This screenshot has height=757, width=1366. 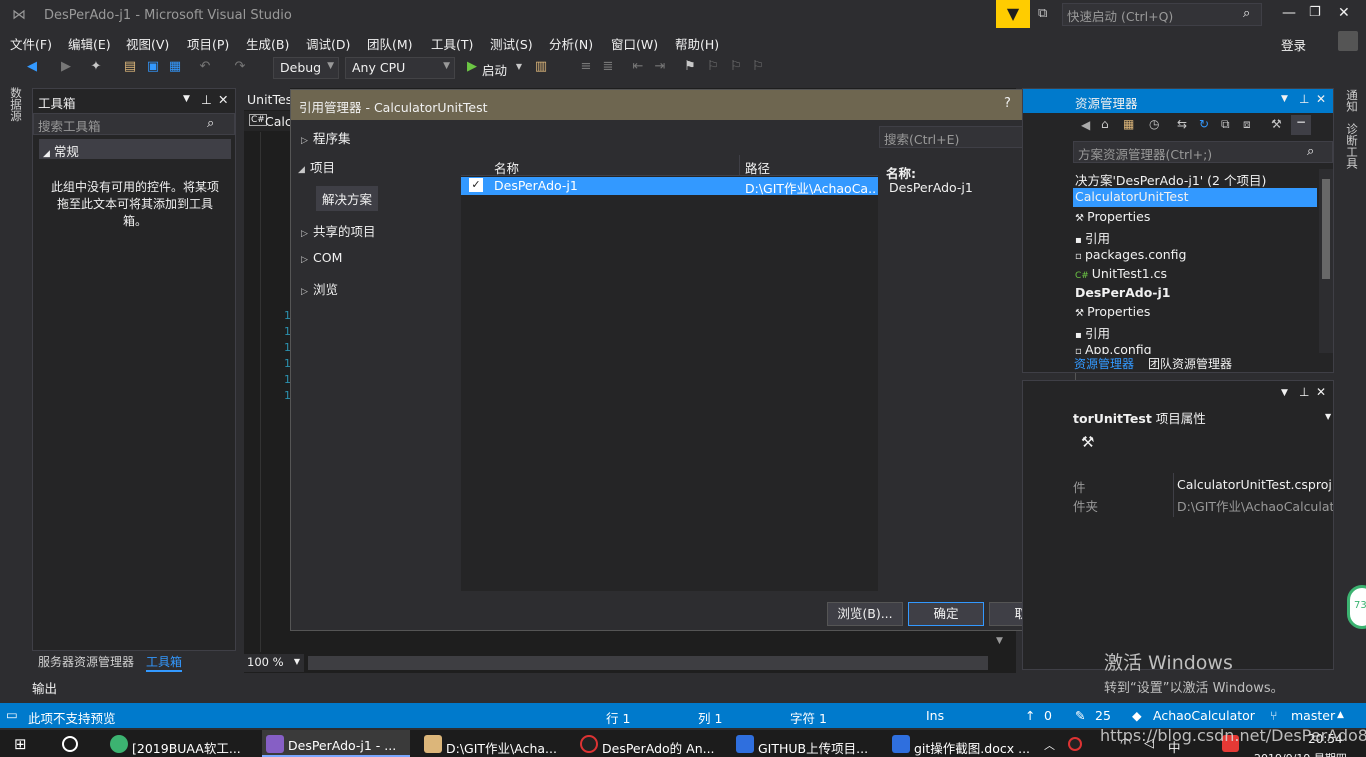 I want to click on menu-tools: 工具(T), so click(x=452, y=43).